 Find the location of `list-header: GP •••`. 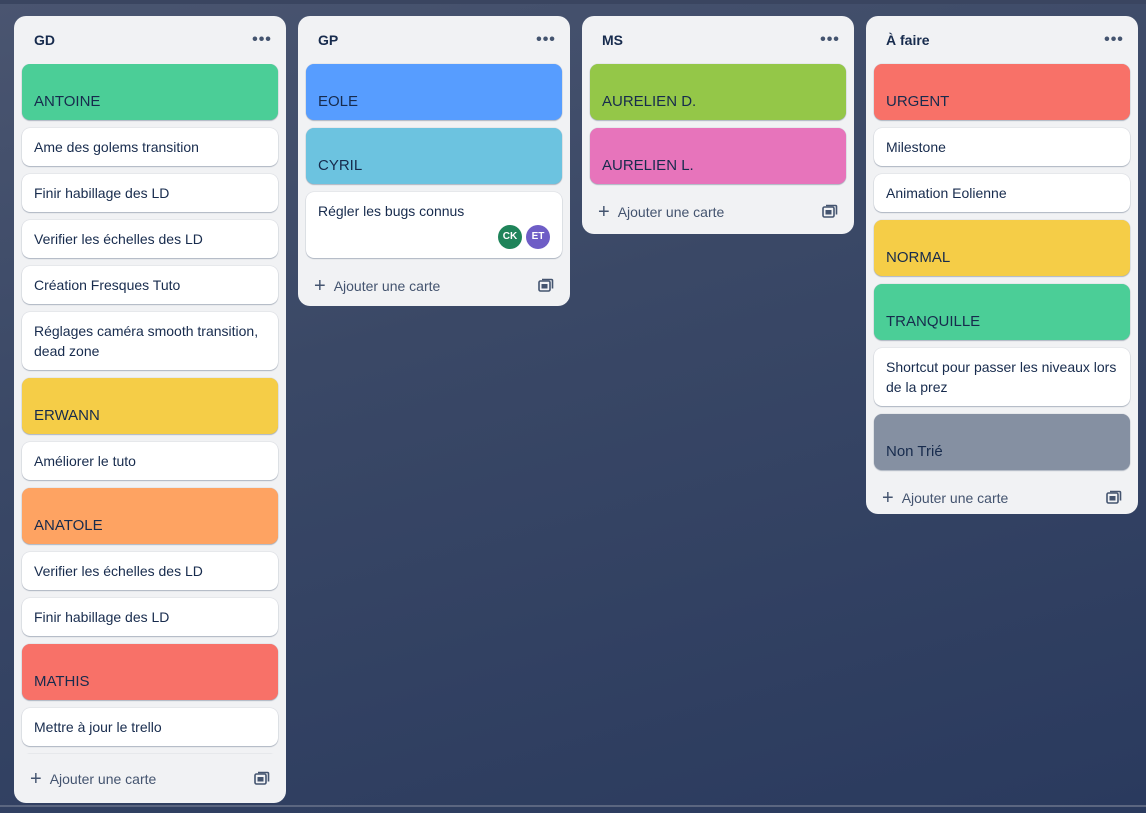

list-header: GP ••• is located at coordinates (434, 40).